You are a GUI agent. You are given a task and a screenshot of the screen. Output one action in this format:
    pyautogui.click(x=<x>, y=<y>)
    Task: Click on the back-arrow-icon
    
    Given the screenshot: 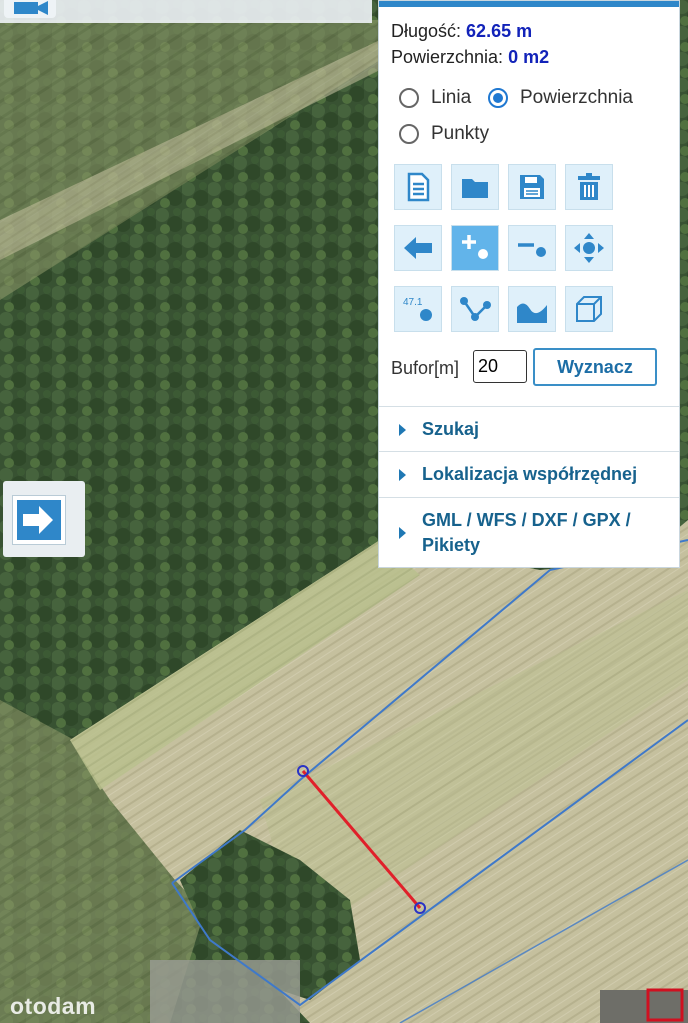 What is the action you would take?
    pyautogui.click(x=418, y=248)
    